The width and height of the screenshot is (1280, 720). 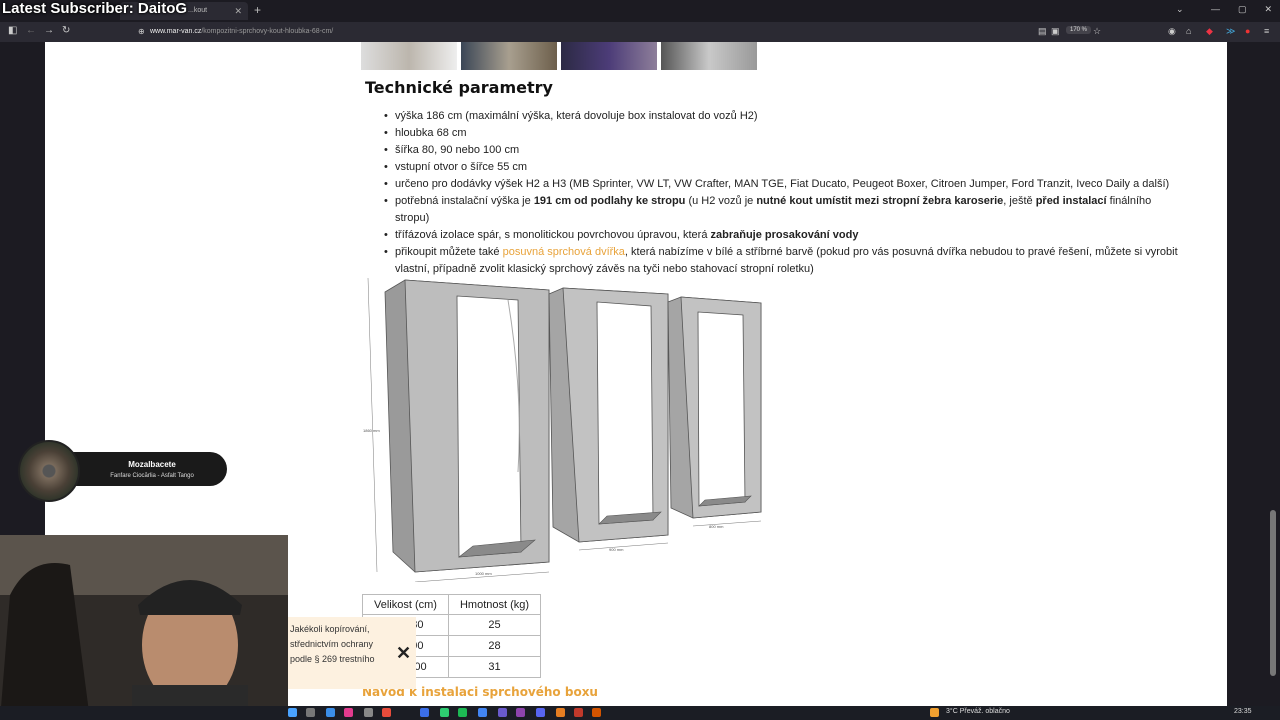 What do you see at coordinates (1266, 31) in the screenshot?
I see `menu-icon: ≡` at bounding box center [1266, 31].